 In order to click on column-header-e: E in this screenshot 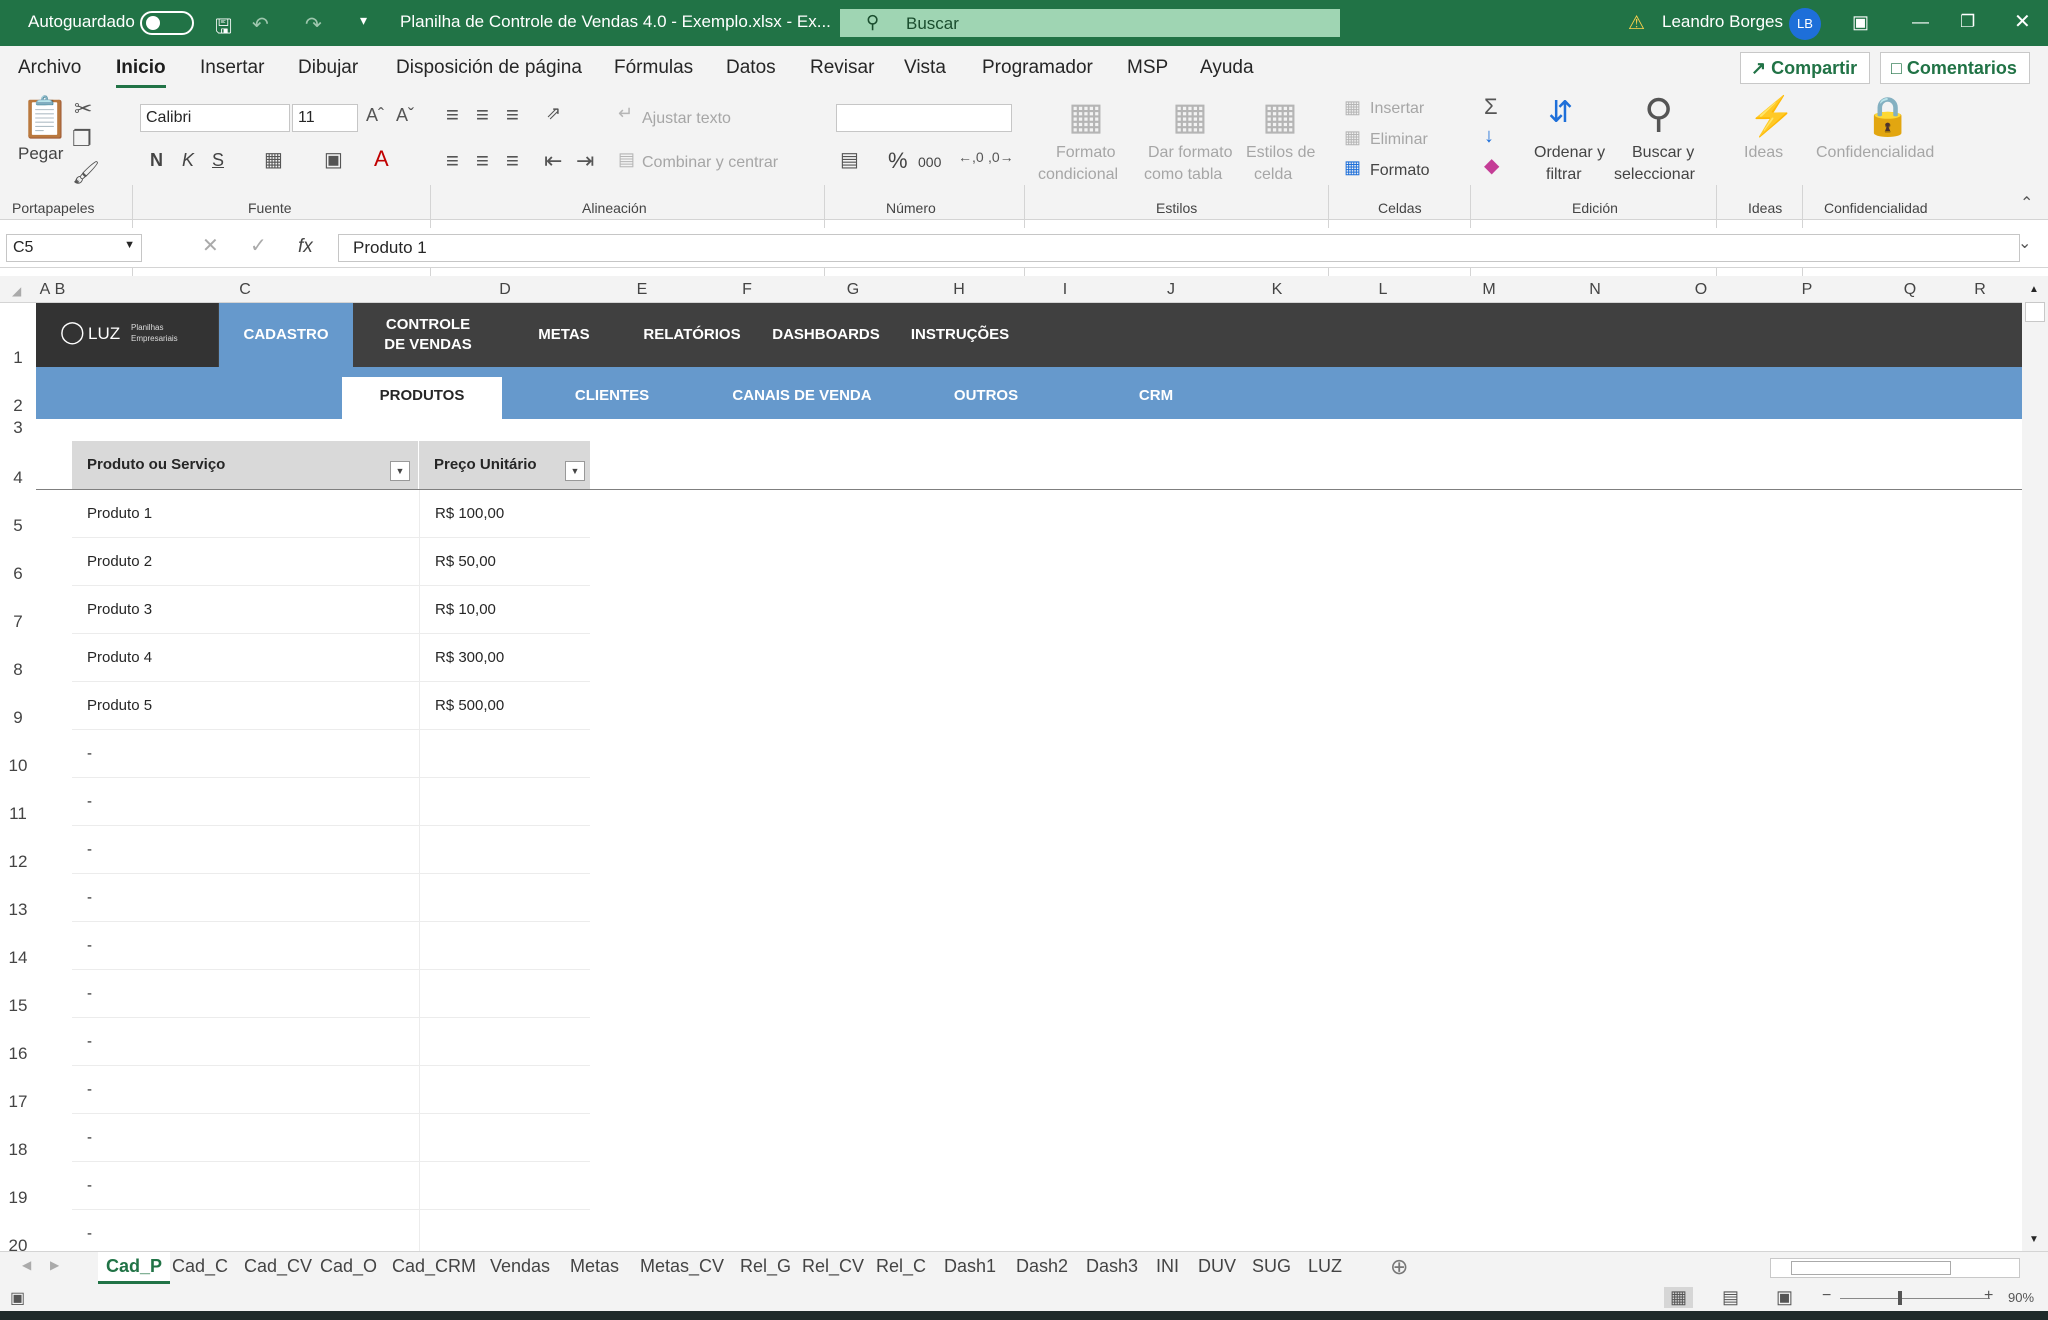, I will do `click(642, 290)`.